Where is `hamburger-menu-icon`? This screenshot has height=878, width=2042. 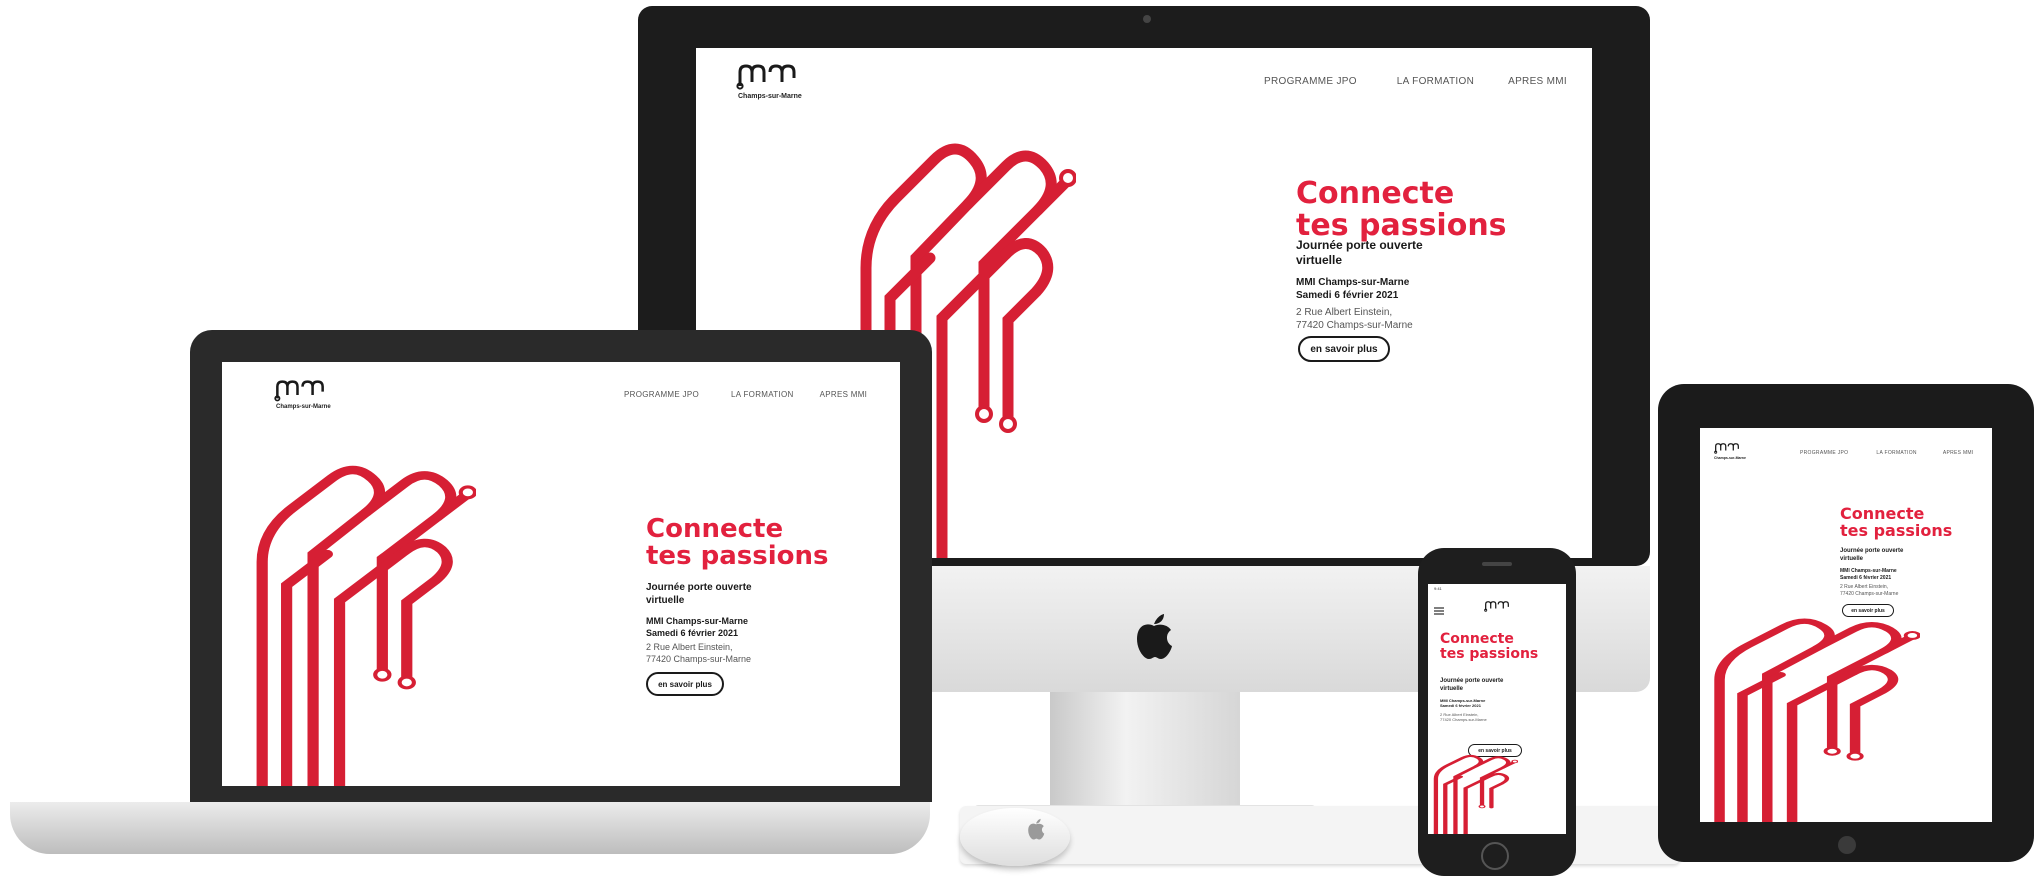
hamburger-menu-icon is located at coordinates (1439, 608).